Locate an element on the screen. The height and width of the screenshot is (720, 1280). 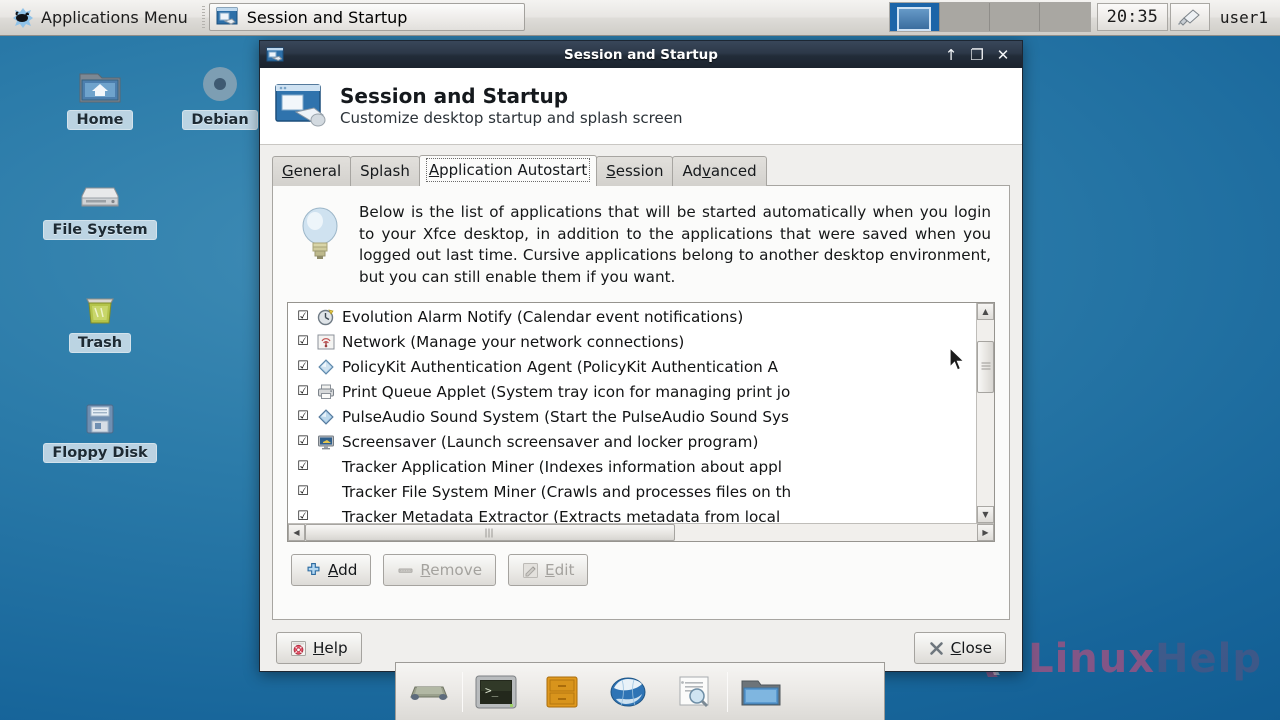
desktop-icon-home: Home is located at coordinates (100, 96).